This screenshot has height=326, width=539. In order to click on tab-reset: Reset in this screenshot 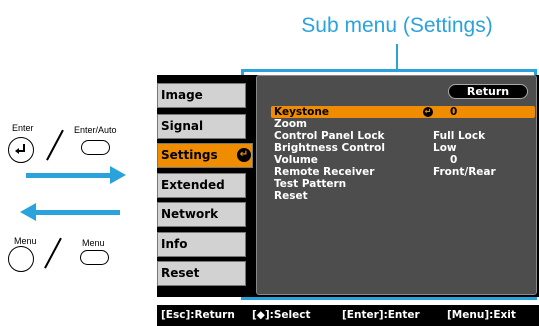, I will do `click(201, 273)`.